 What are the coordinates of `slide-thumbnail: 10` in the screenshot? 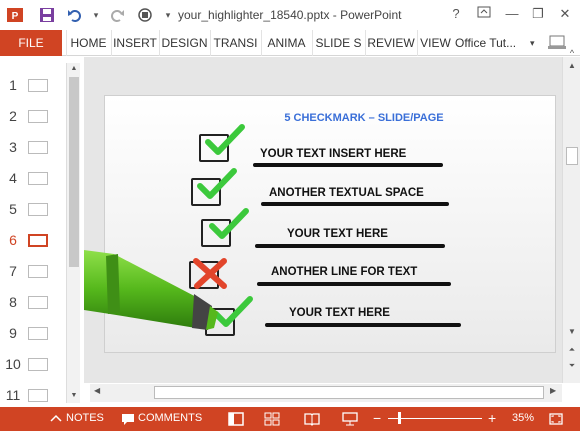 It's located at (35, 365).